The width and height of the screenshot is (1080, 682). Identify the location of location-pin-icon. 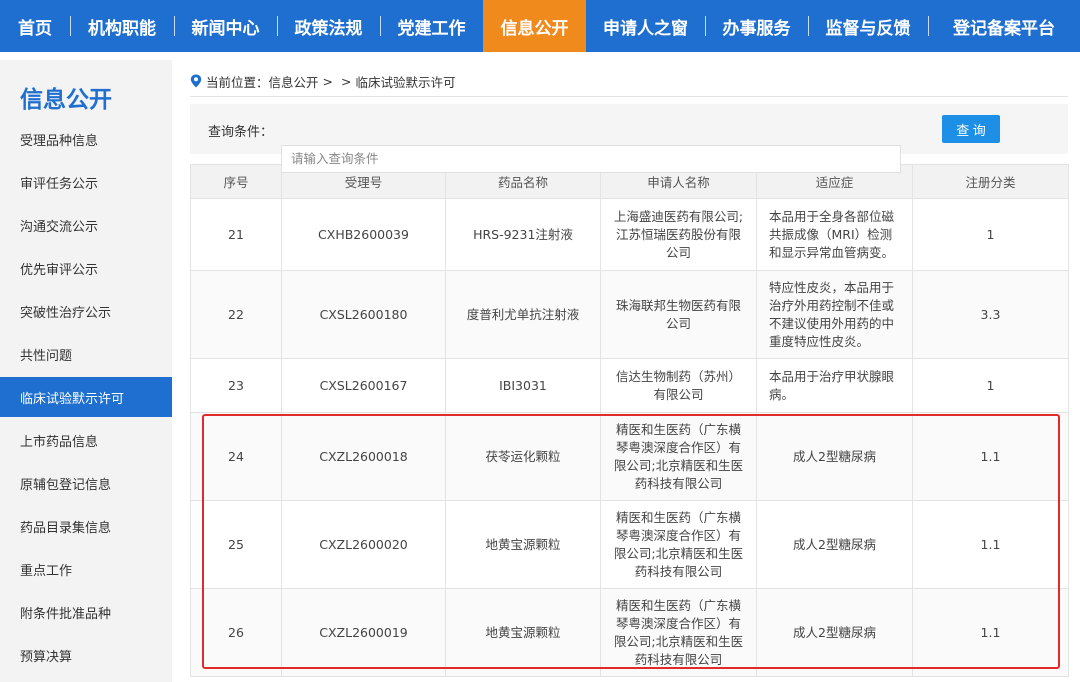
(196, 81).